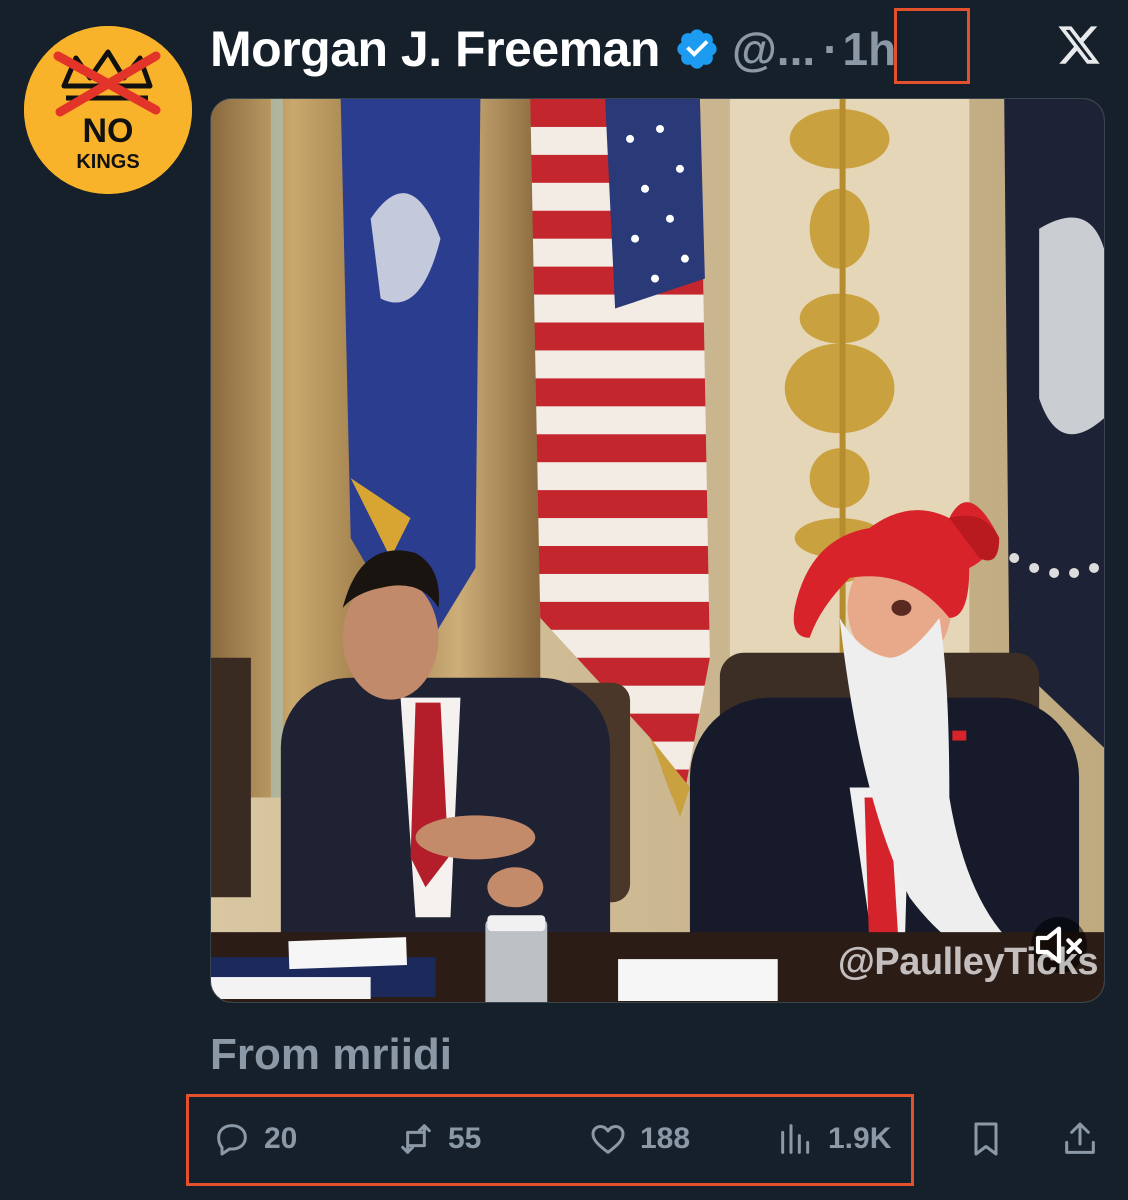  What do you see at coordinates (869, 49) in the screenshot?
I see `timestamp: 1h` at bounding box center [869, 49].